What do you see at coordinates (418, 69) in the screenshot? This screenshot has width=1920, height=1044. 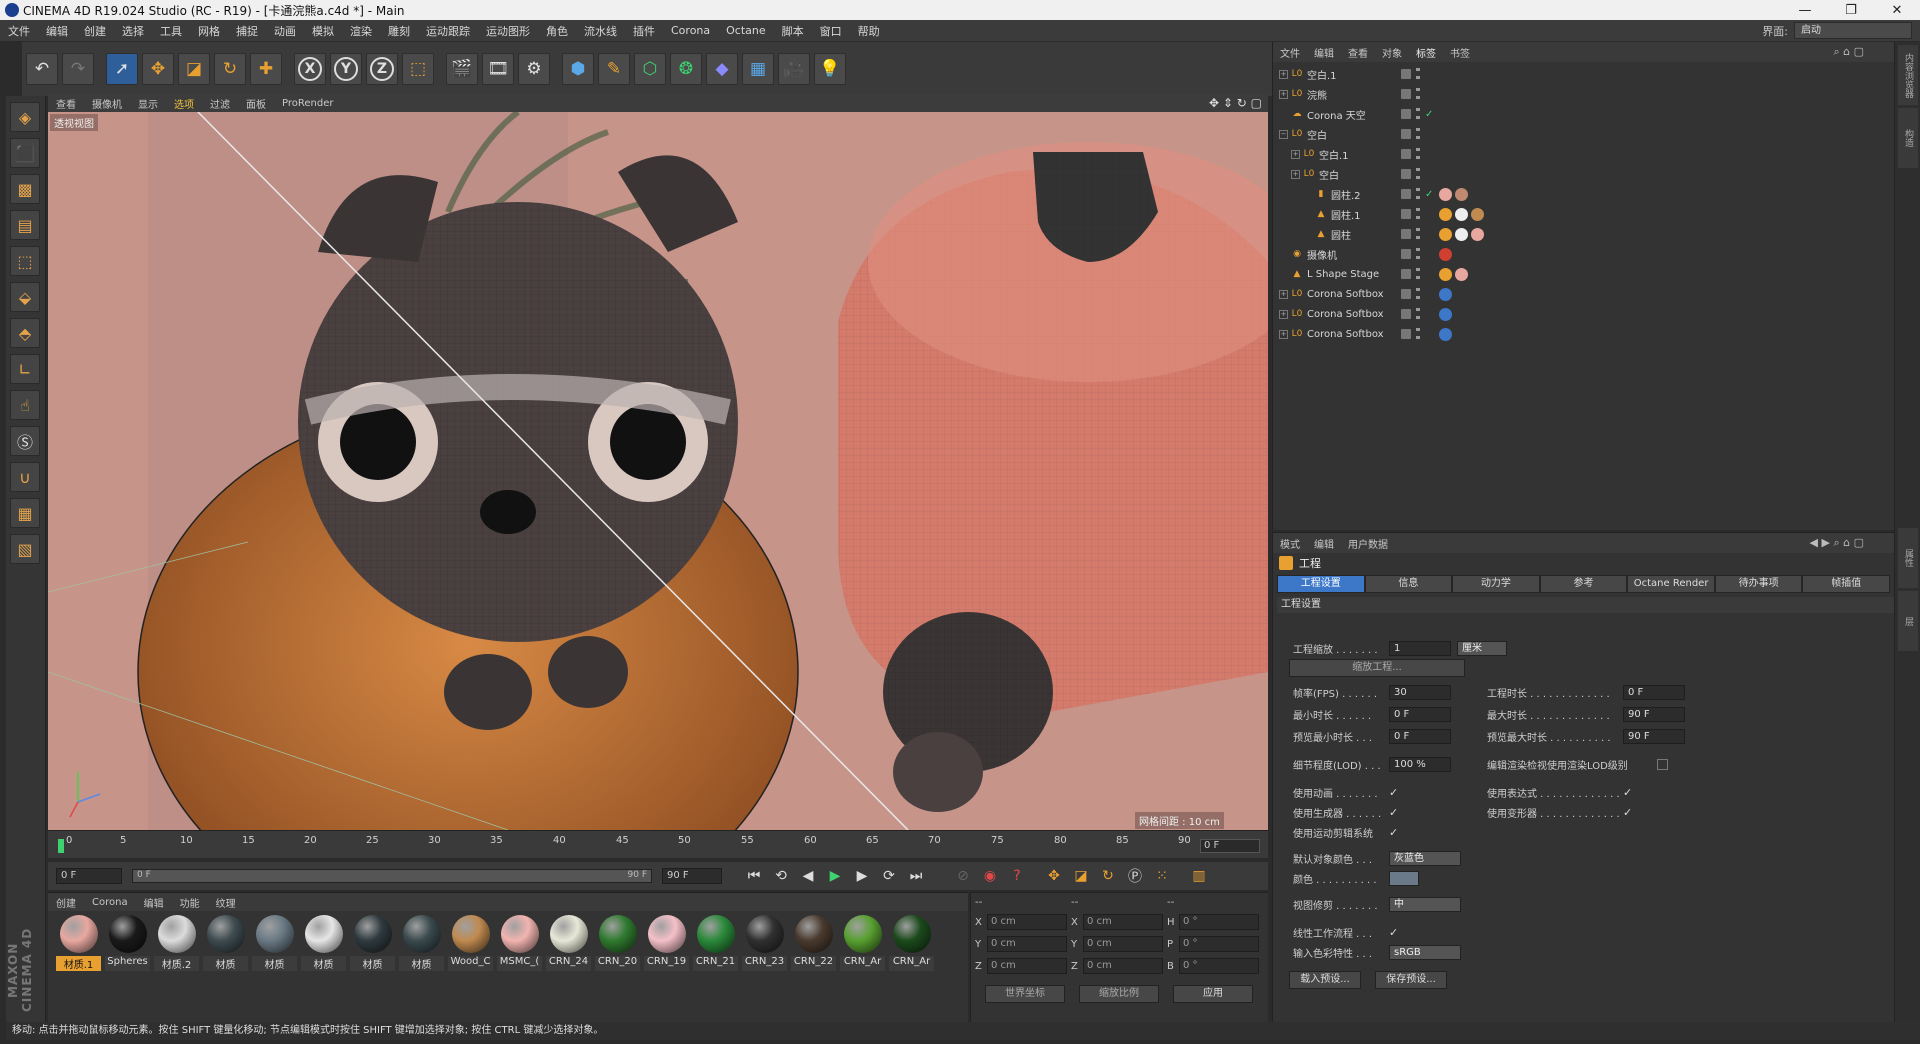 I see `coordinate-system-button: ⬚` at bounding box center [418, 69].